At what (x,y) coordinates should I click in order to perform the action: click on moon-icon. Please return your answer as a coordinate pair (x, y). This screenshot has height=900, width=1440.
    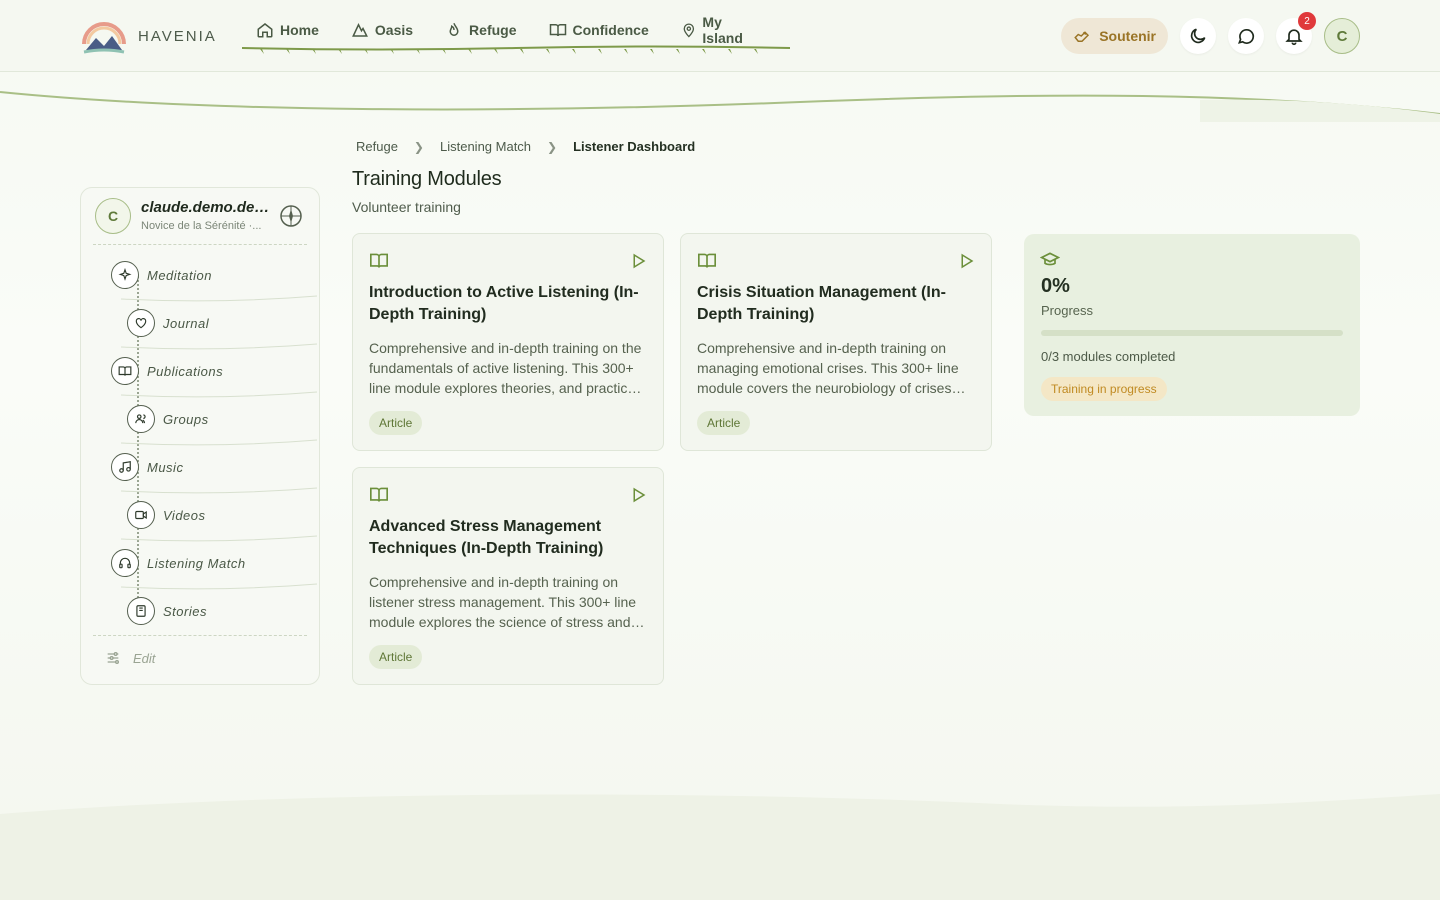
    Looking at the image, I should click on (1198, 36).